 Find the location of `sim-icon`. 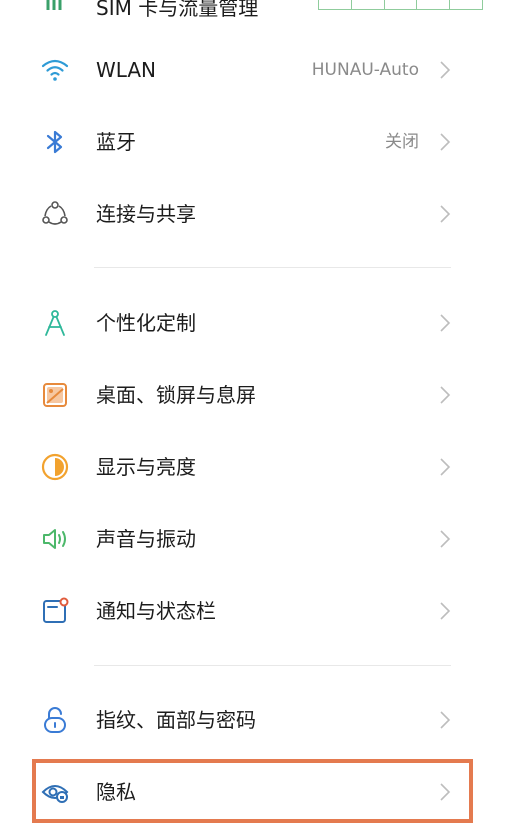

sim-icon is located at coordinates (55, 14).